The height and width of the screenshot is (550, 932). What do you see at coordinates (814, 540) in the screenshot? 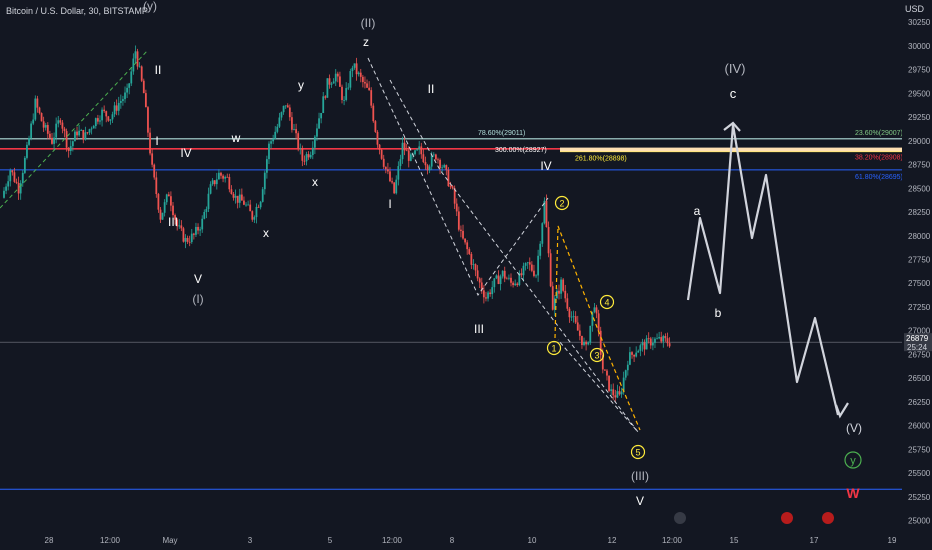
I see `time-tick-label: 17` at bounding box center [814, 540].